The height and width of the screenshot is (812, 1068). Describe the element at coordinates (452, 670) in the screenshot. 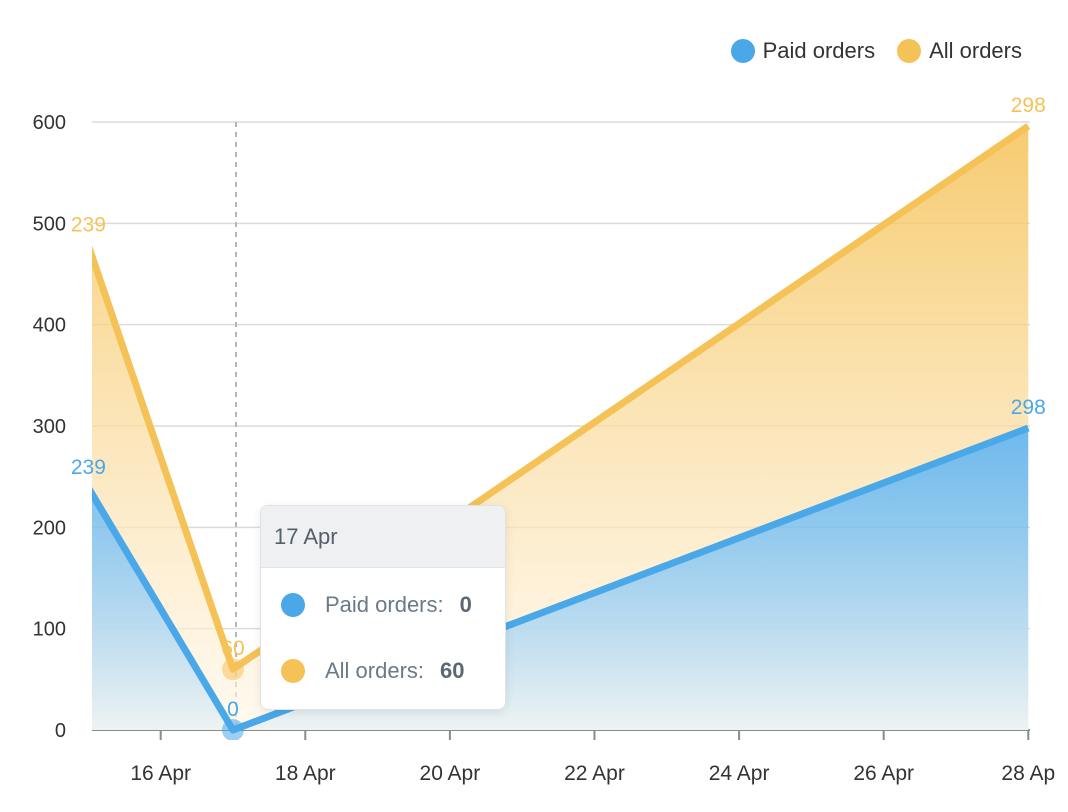

I see `tooltip-all-orders-value: 60` at that location.